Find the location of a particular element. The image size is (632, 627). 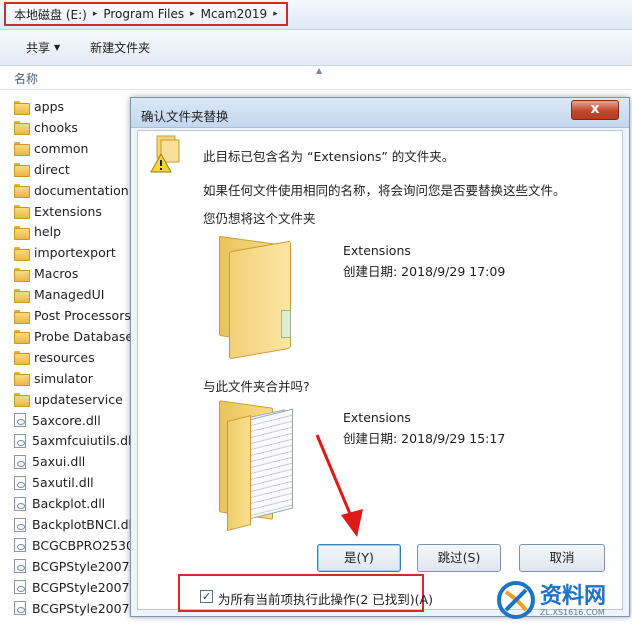

file-row: 5axutil.dll is located at coordinates (54, 482).